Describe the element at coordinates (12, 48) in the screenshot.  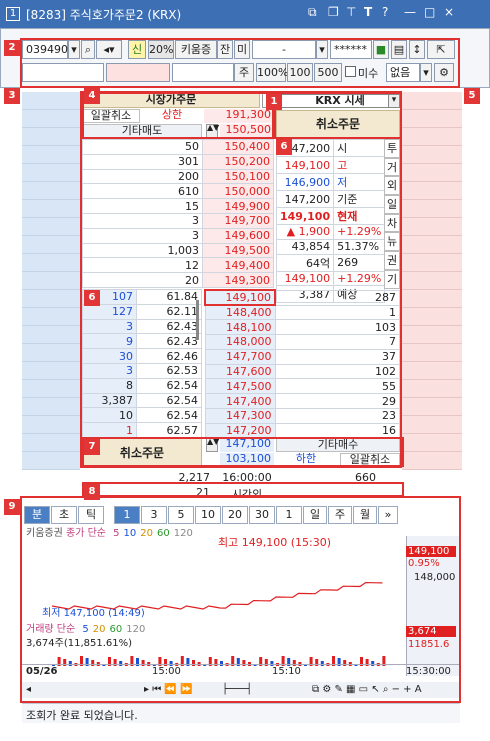
I see `badge-2: 2` at that location.